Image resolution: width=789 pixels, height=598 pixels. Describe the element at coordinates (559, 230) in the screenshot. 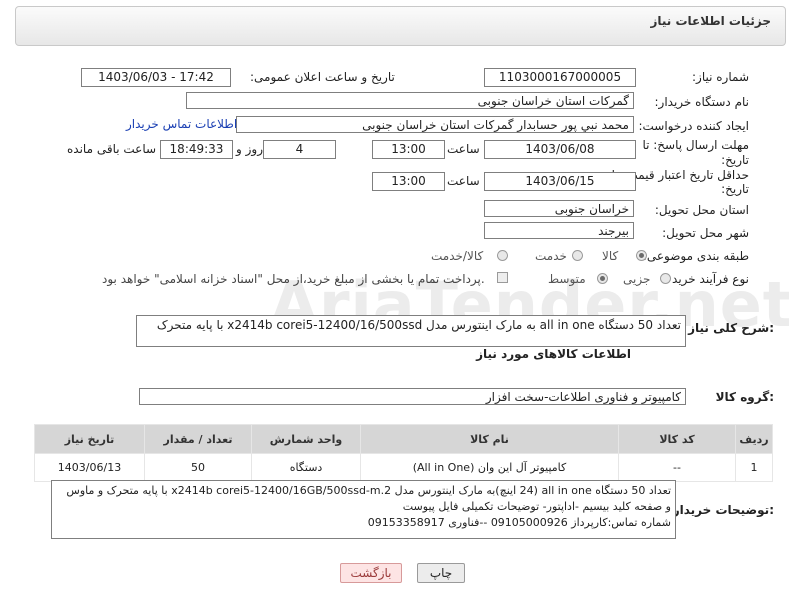

I see `delivery-city-field: بیرجند` at that location.